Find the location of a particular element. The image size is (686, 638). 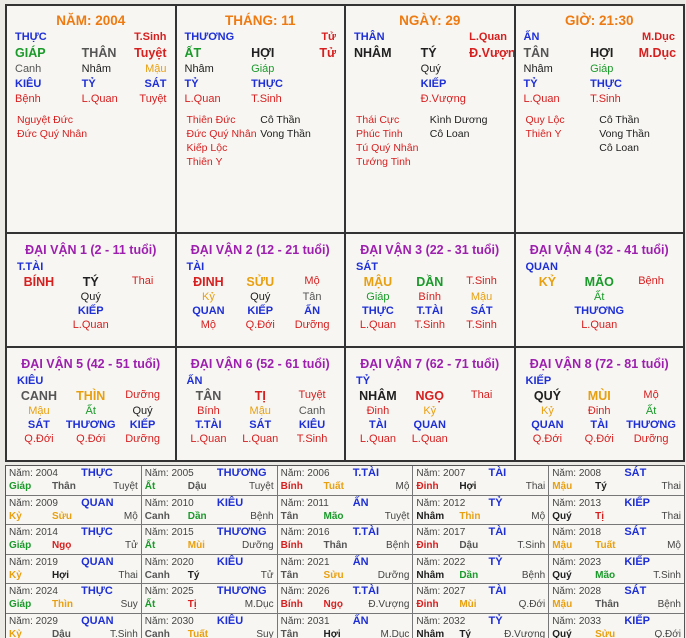

annual-can: Tân is located at coordinates (289, 575).